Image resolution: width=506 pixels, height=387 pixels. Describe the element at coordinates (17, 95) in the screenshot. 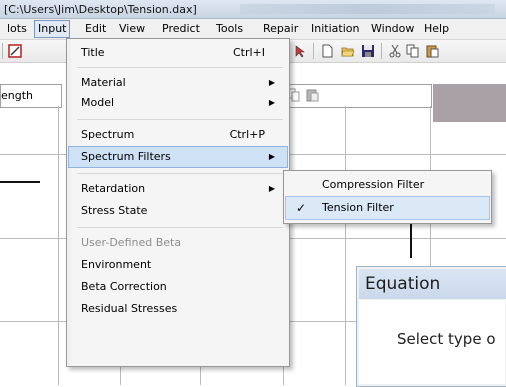

I see `length-panel-label: ength` at that location.